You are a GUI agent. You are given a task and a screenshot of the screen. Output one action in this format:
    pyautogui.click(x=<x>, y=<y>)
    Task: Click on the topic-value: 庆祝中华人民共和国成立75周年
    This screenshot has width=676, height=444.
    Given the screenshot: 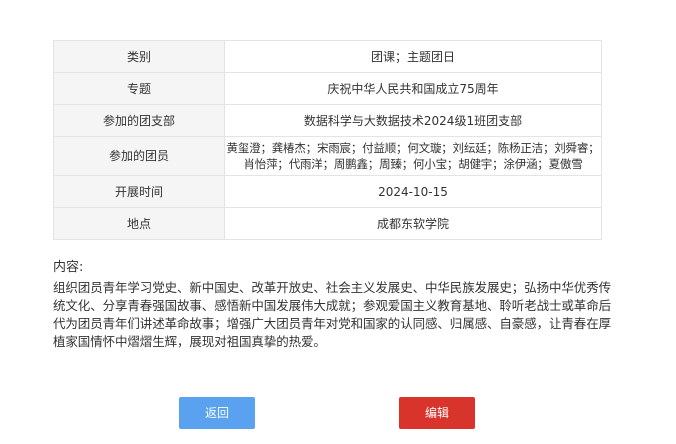 What is the action you would take?
    pyautogui.click(x=413, y=88)
    